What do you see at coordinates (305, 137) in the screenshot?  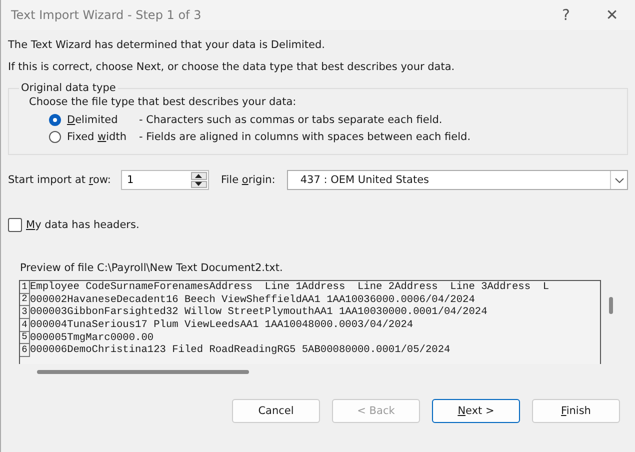 I see `option-description: - Fields are aligned in columns with spaces between each field.` at bounding box center [305, 137].